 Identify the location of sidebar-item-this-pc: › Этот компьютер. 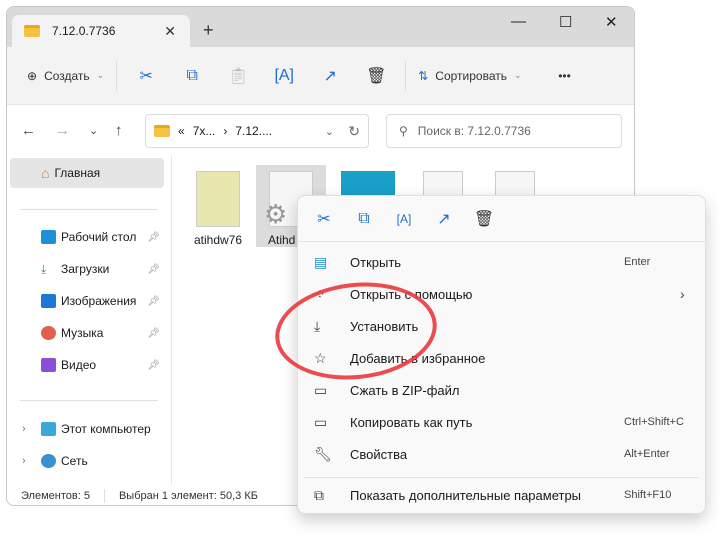
(87, 429).